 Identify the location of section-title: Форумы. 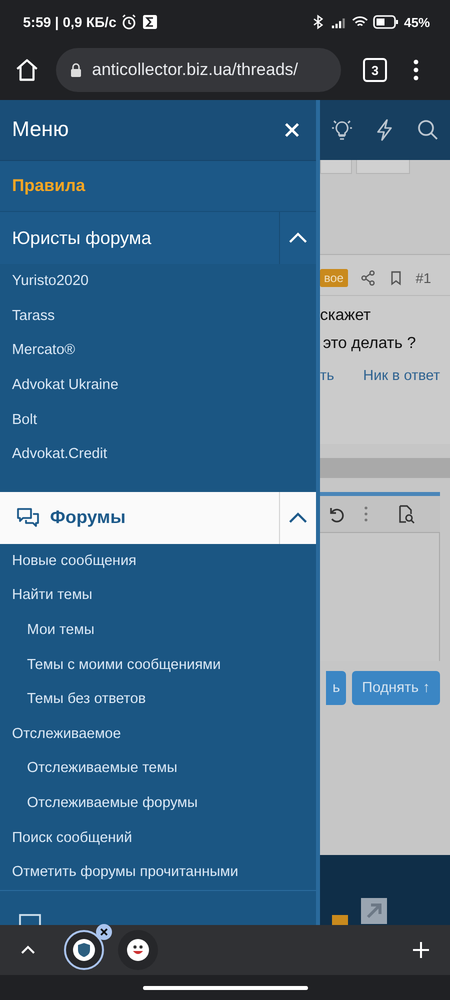
(88, 517).